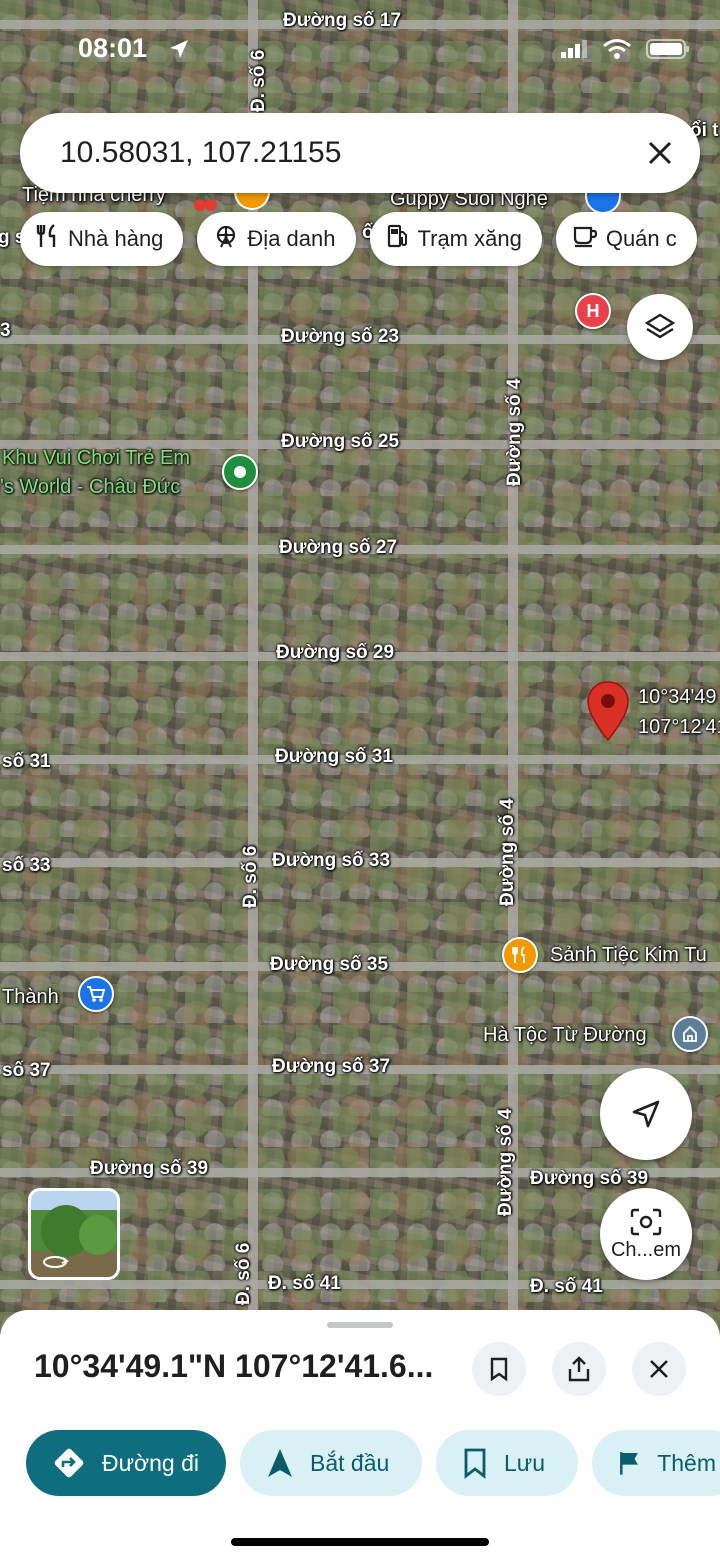 The width and height of the screenshot is (720, 1560). What do you see at coordinates (113, 48) in the screenshot?
I see `status-time: 08:01` at bounding box center [113, 48].